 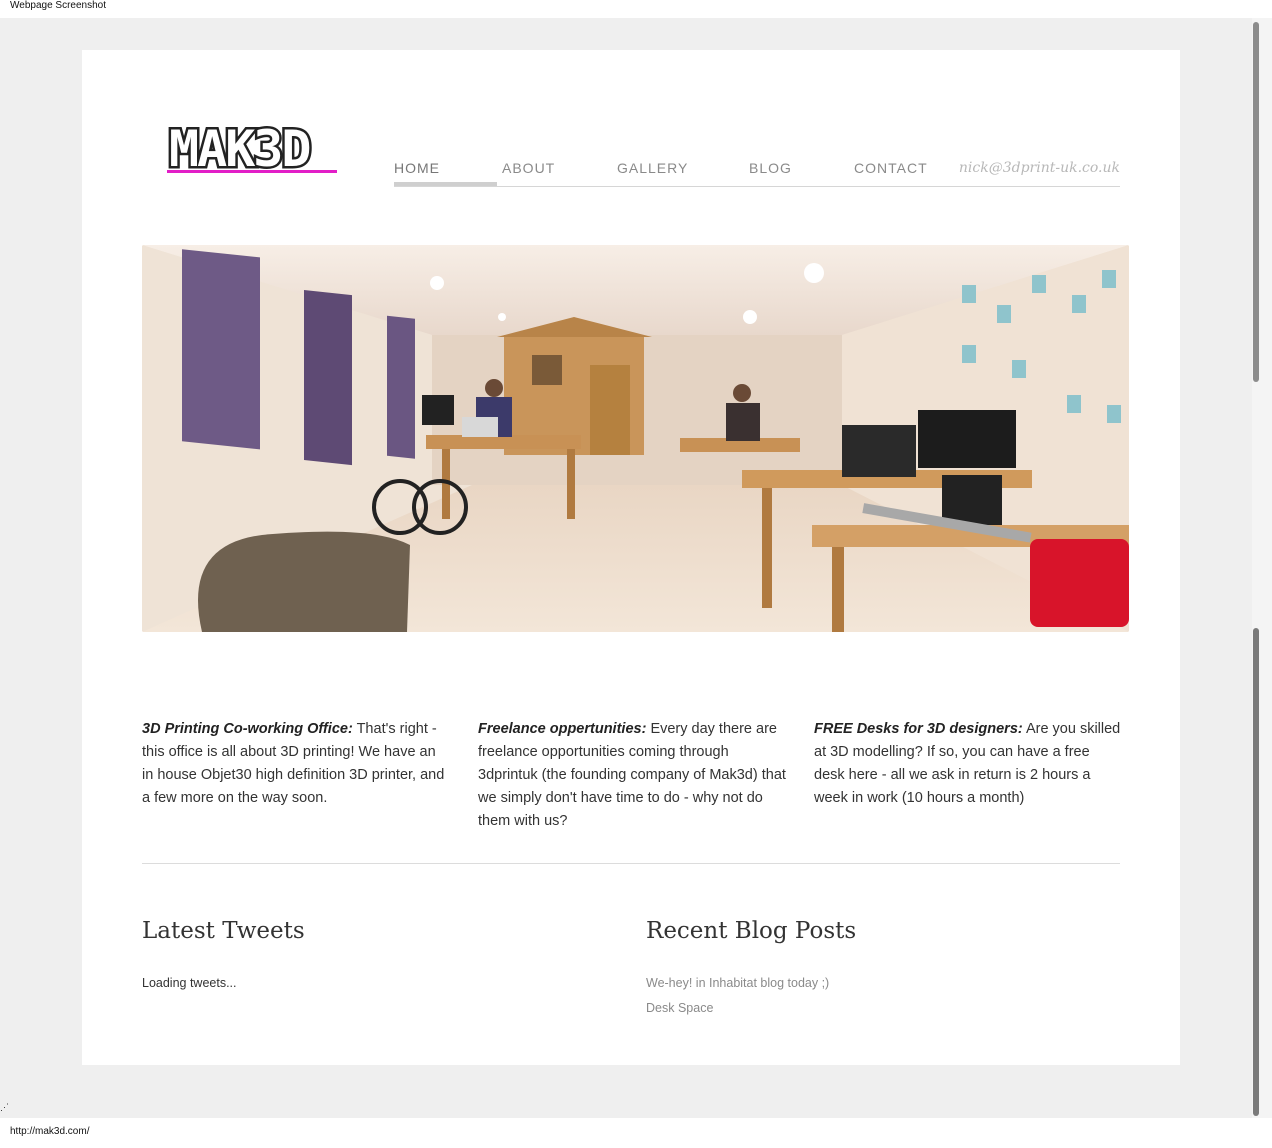 What do you see at coordinates (1039, 168) in the screenshot?
I see `contact-email: nick@3dprint-uk.co.uk` at bounding box center [1039, 168].